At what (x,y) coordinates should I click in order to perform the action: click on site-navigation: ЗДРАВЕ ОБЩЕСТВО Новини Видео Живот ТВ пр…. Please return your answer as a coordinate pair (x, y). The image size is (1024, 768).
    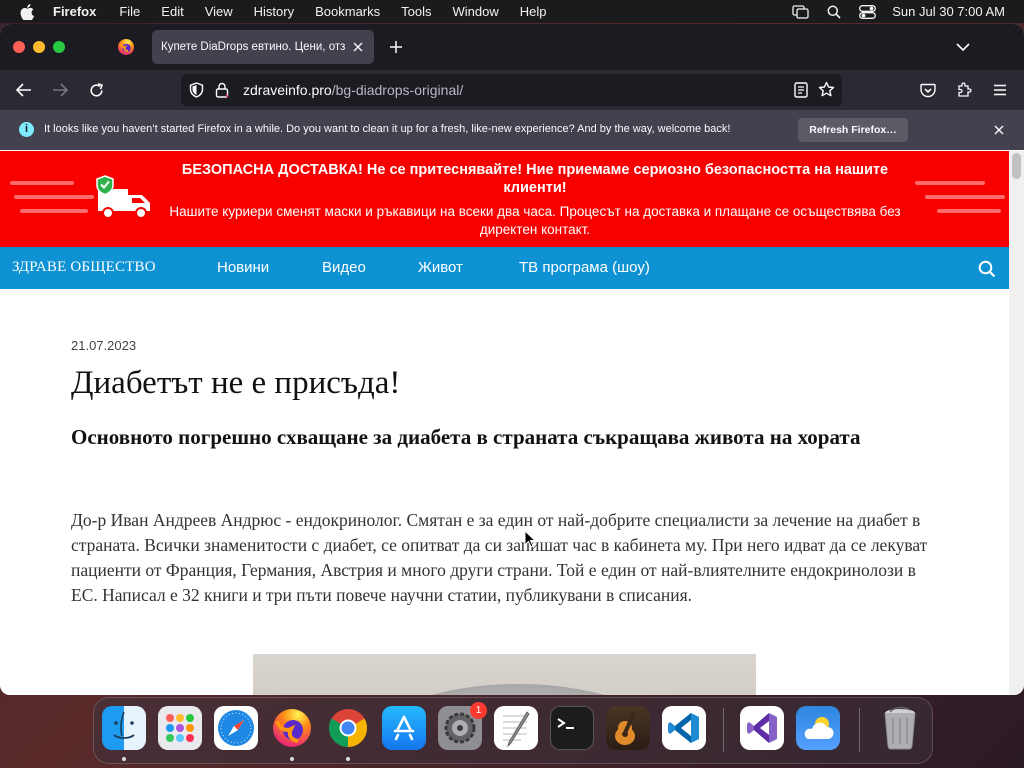
    Looking at the image, I should click on (504, 268).